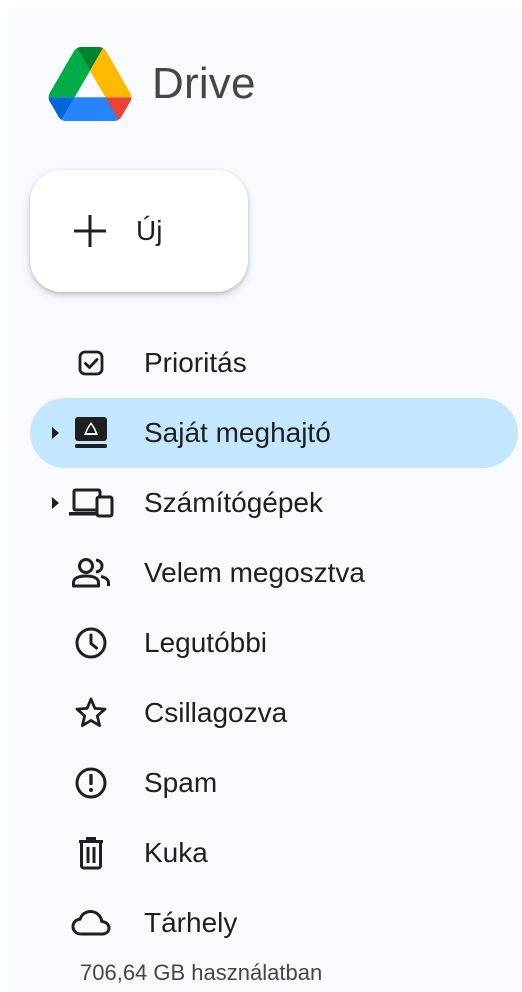  Describe the element at coordinates (91, 923) in the screenshot. I see `cloud-icon` at that location.